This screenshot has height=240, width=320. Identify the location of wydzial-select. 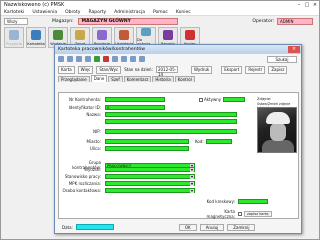
(150, 169).